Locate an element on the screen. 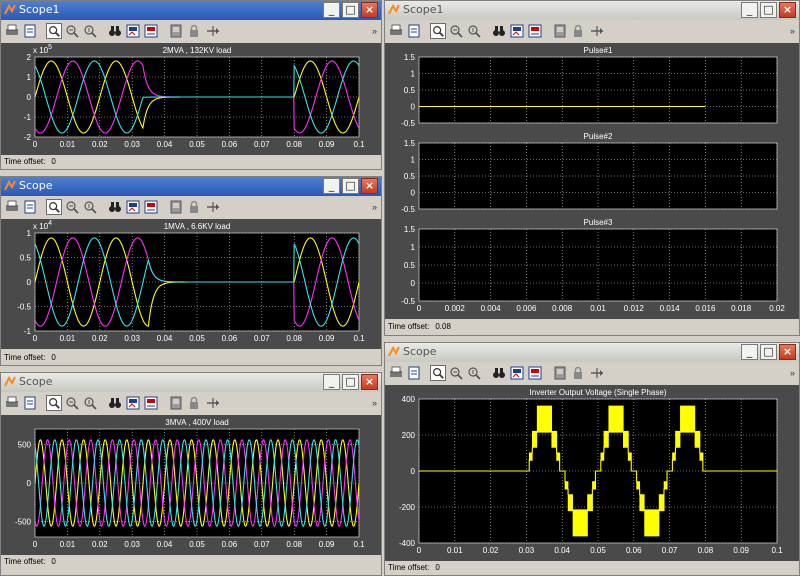 The height and width of the screenshot is (576, 800). x-tick-label: 0.08 is located at coordinates (294, 144).